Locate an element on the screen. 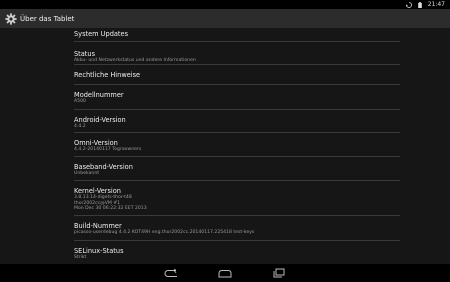 The height and width of the screenshot is (282, 450). item-title: Omni-Version is located at coordinates (96, 143).